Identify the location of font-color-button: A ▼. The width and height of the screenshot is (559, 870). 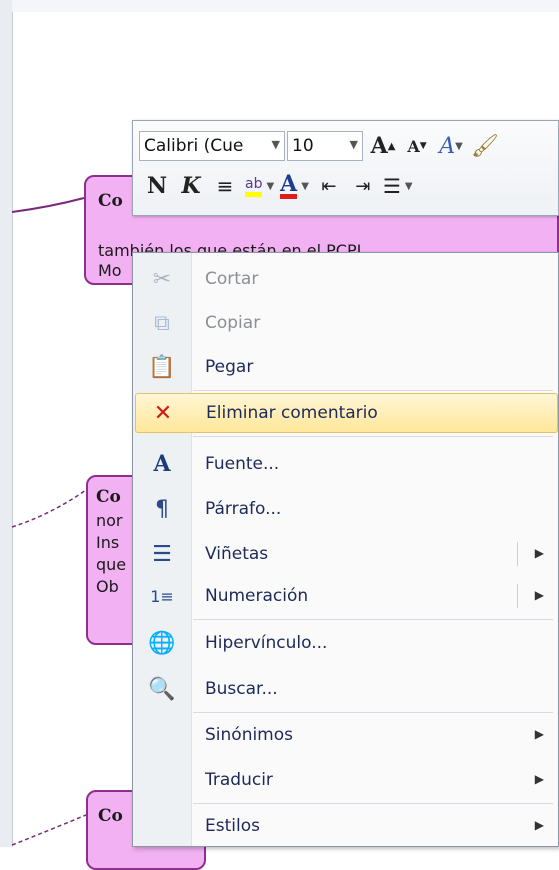
(294, 186).